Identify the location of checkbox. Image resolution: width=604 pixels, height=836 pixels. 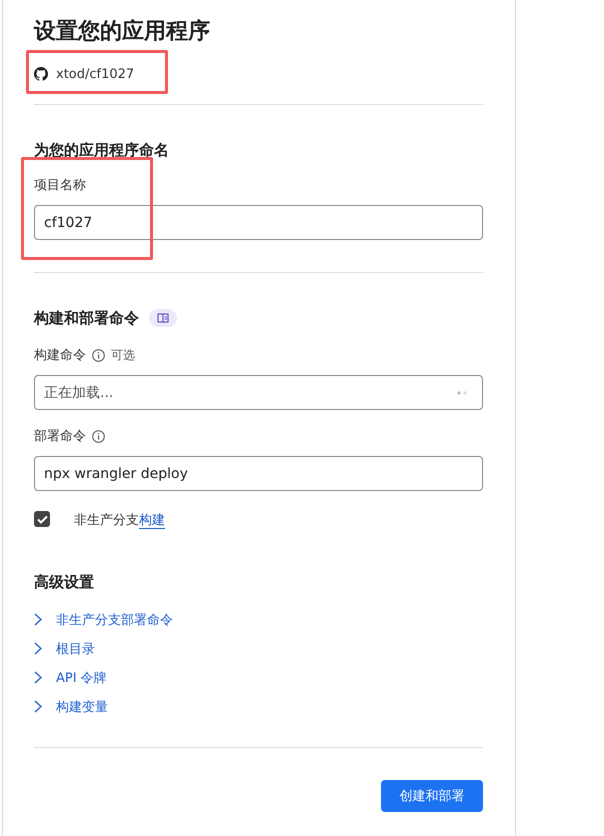
(42, 519).